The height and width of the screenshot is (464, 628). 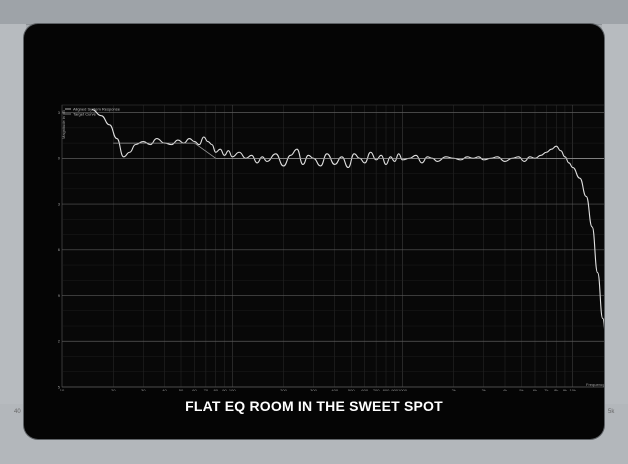 What do you see at coordinates (283, 389) in the screenshot?
I see `x-tick-label: 200` at bounding box center [283, 389].